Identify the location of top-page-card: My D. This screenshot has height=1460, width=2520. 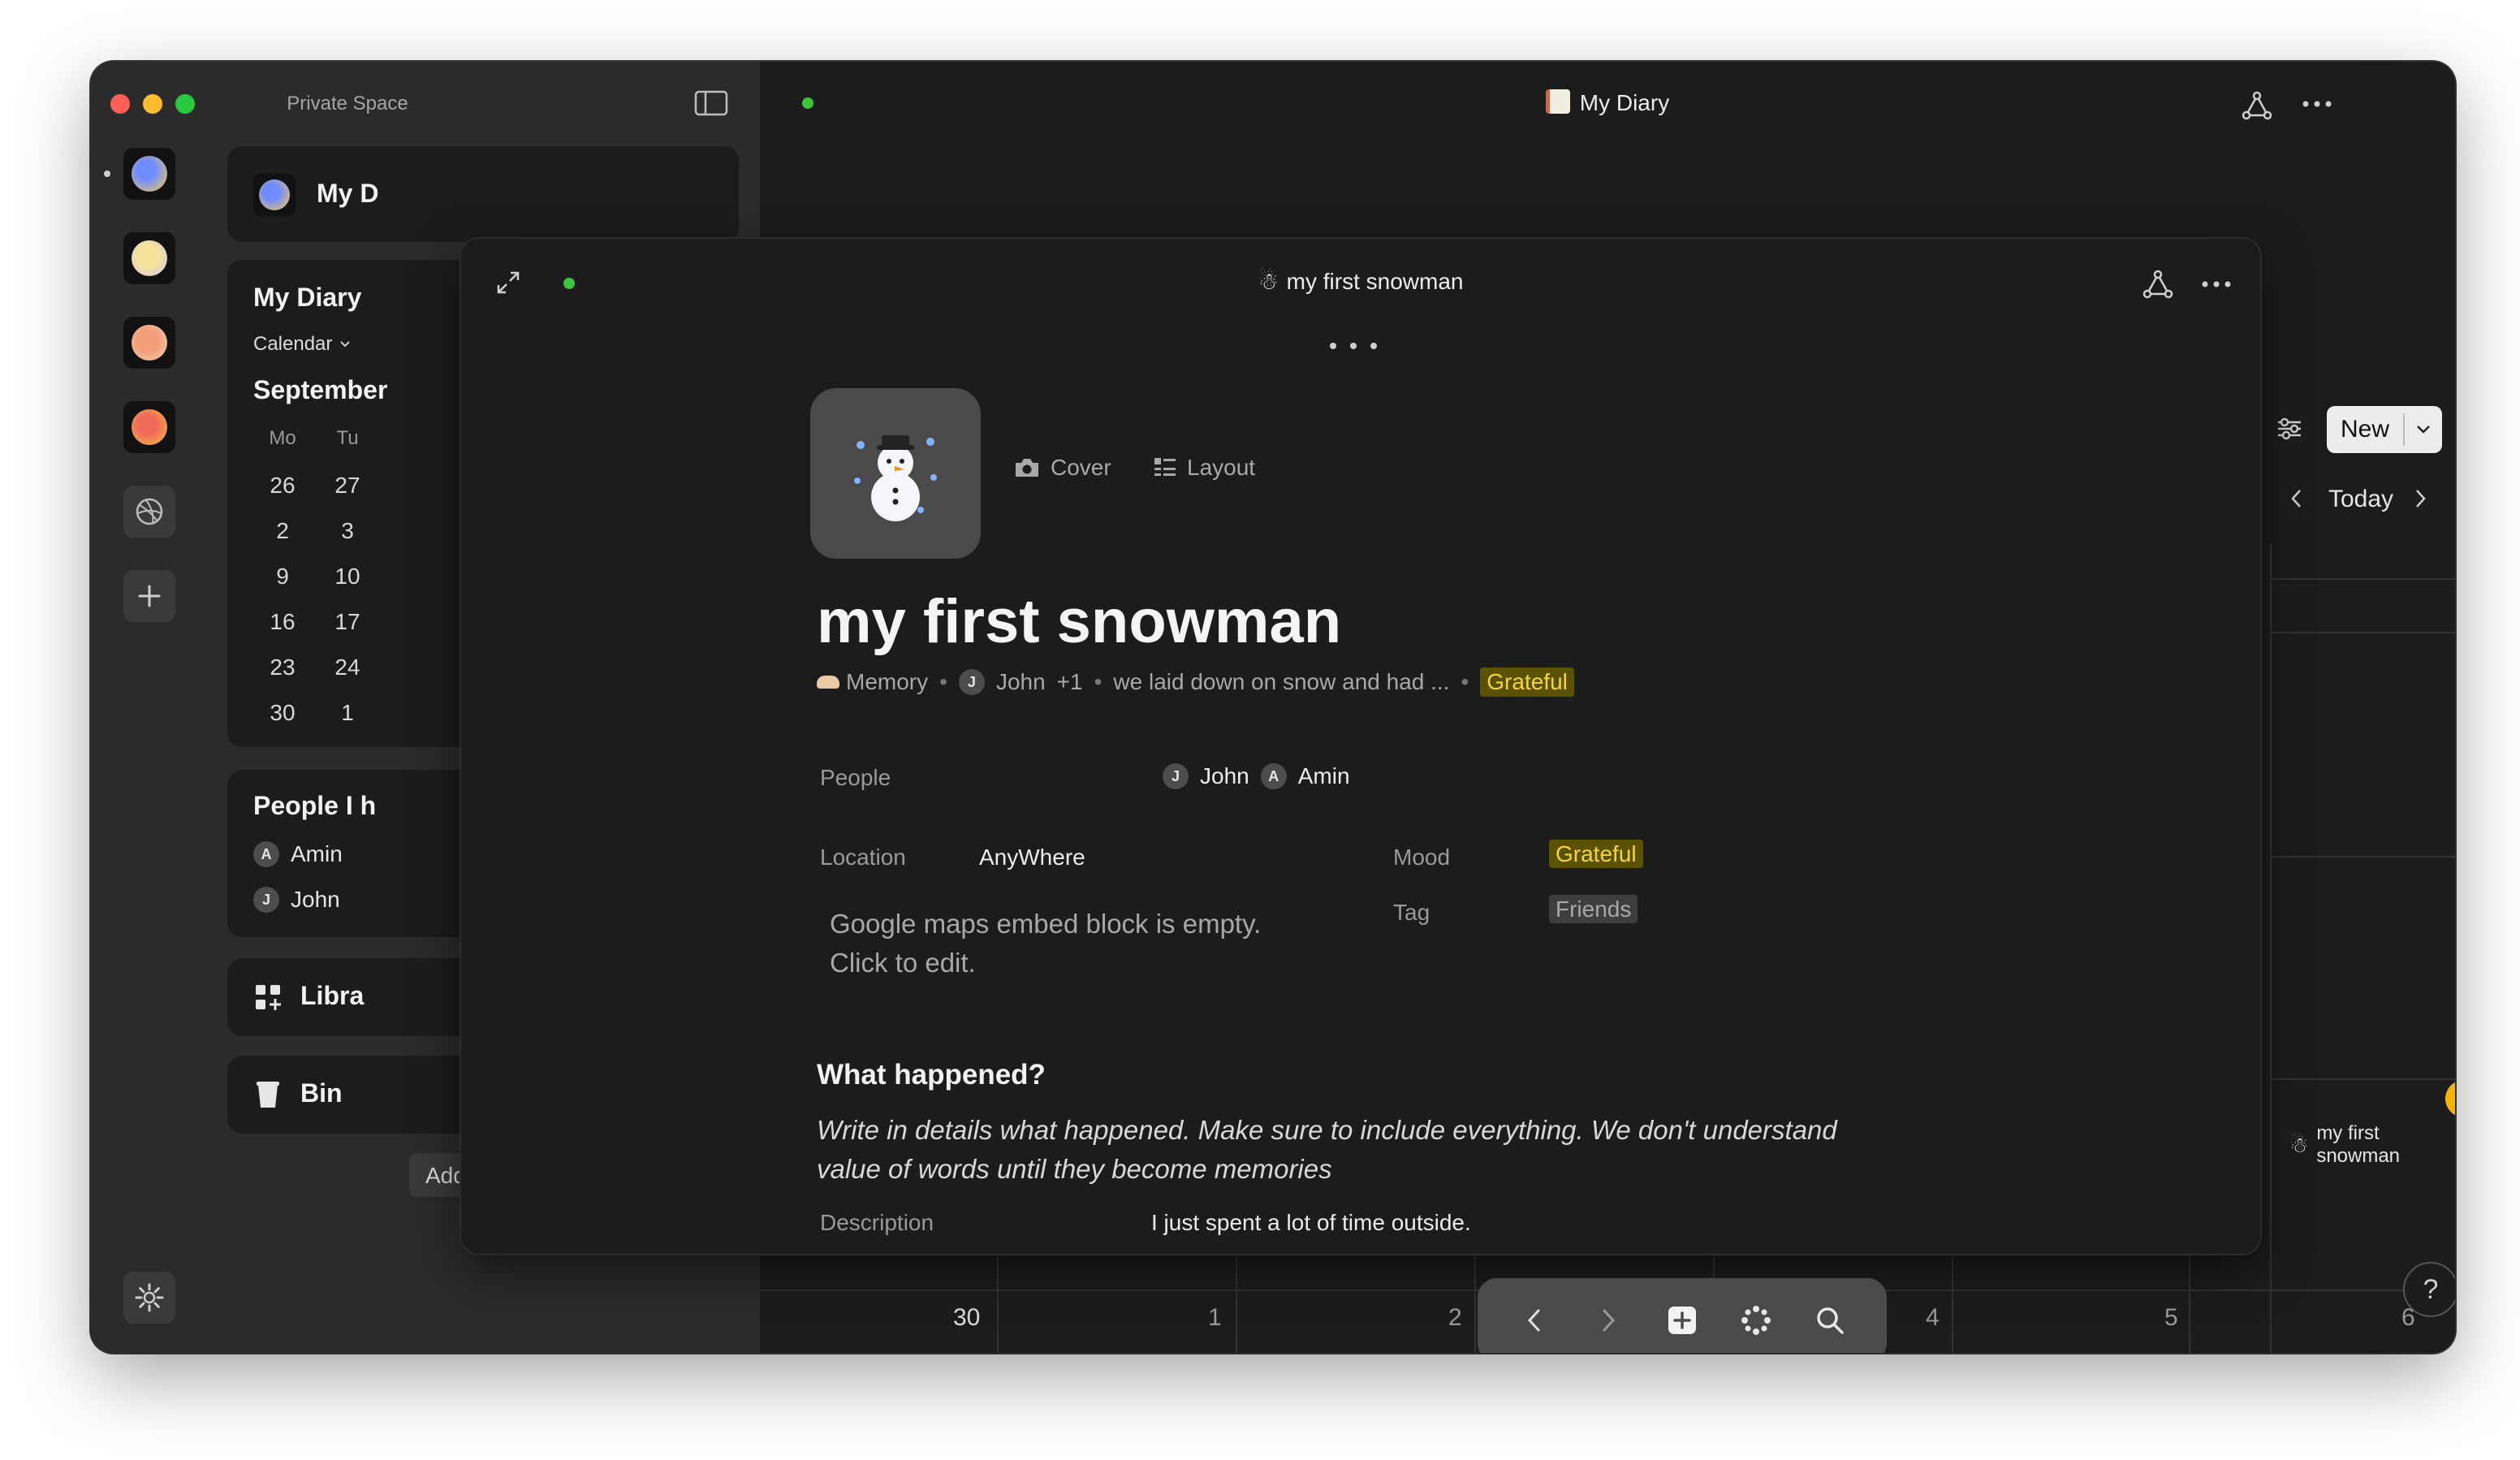
(483, 194).